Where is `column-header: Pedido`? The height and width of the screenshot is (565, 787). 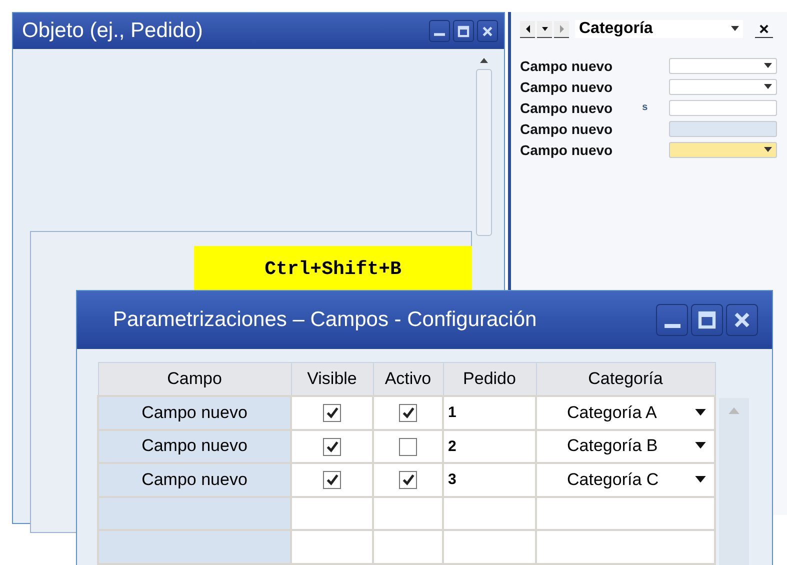
column-header: Pedido is located at coordinates (489, 379).